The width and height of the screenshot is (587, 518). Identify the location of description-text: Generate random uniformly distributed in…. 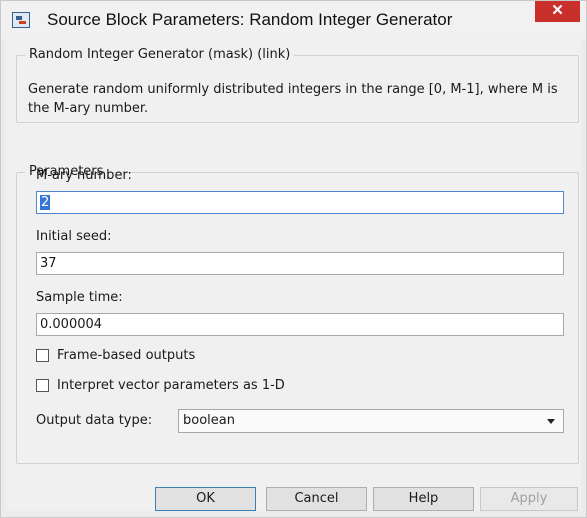
(293, 99).